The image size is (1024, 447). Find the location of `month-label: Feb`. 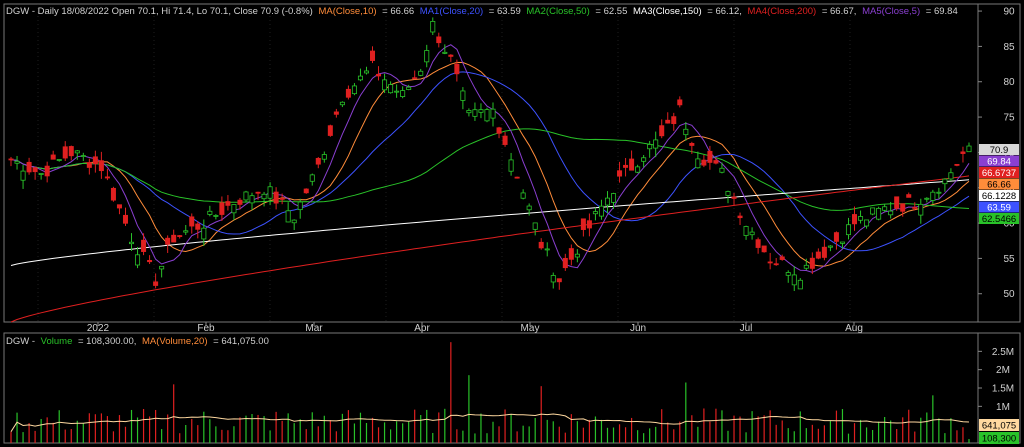

month-label: Feb is located at coordinates (206, 328).